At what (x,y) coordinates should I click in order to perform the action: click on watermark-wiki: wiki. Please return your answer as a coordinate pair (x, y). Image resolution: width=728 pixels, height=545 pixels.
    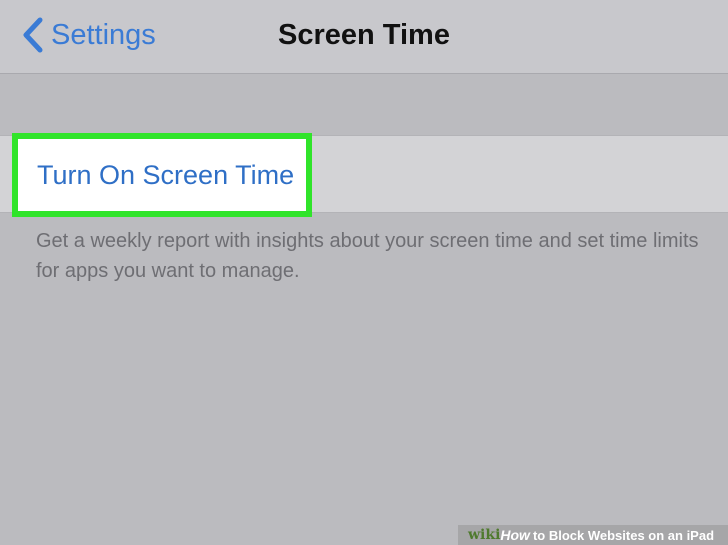
    Looking at the image, I should click on (484, 535).